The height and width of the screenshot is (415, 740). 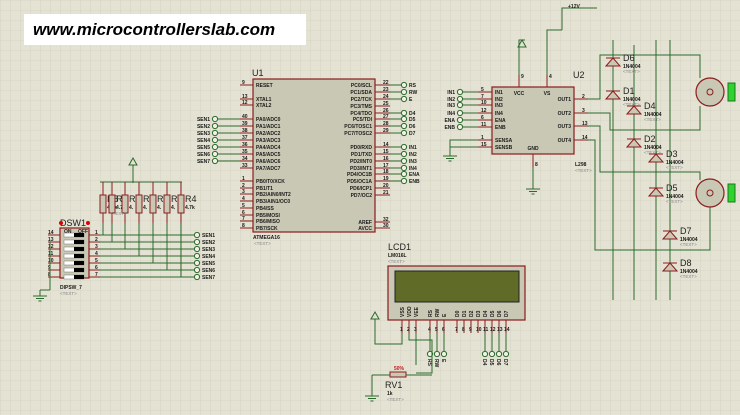 What do you see at coordinates (457, 286) in the screenshot?
I see `lcd-screen` at bounding box center [457, 286].